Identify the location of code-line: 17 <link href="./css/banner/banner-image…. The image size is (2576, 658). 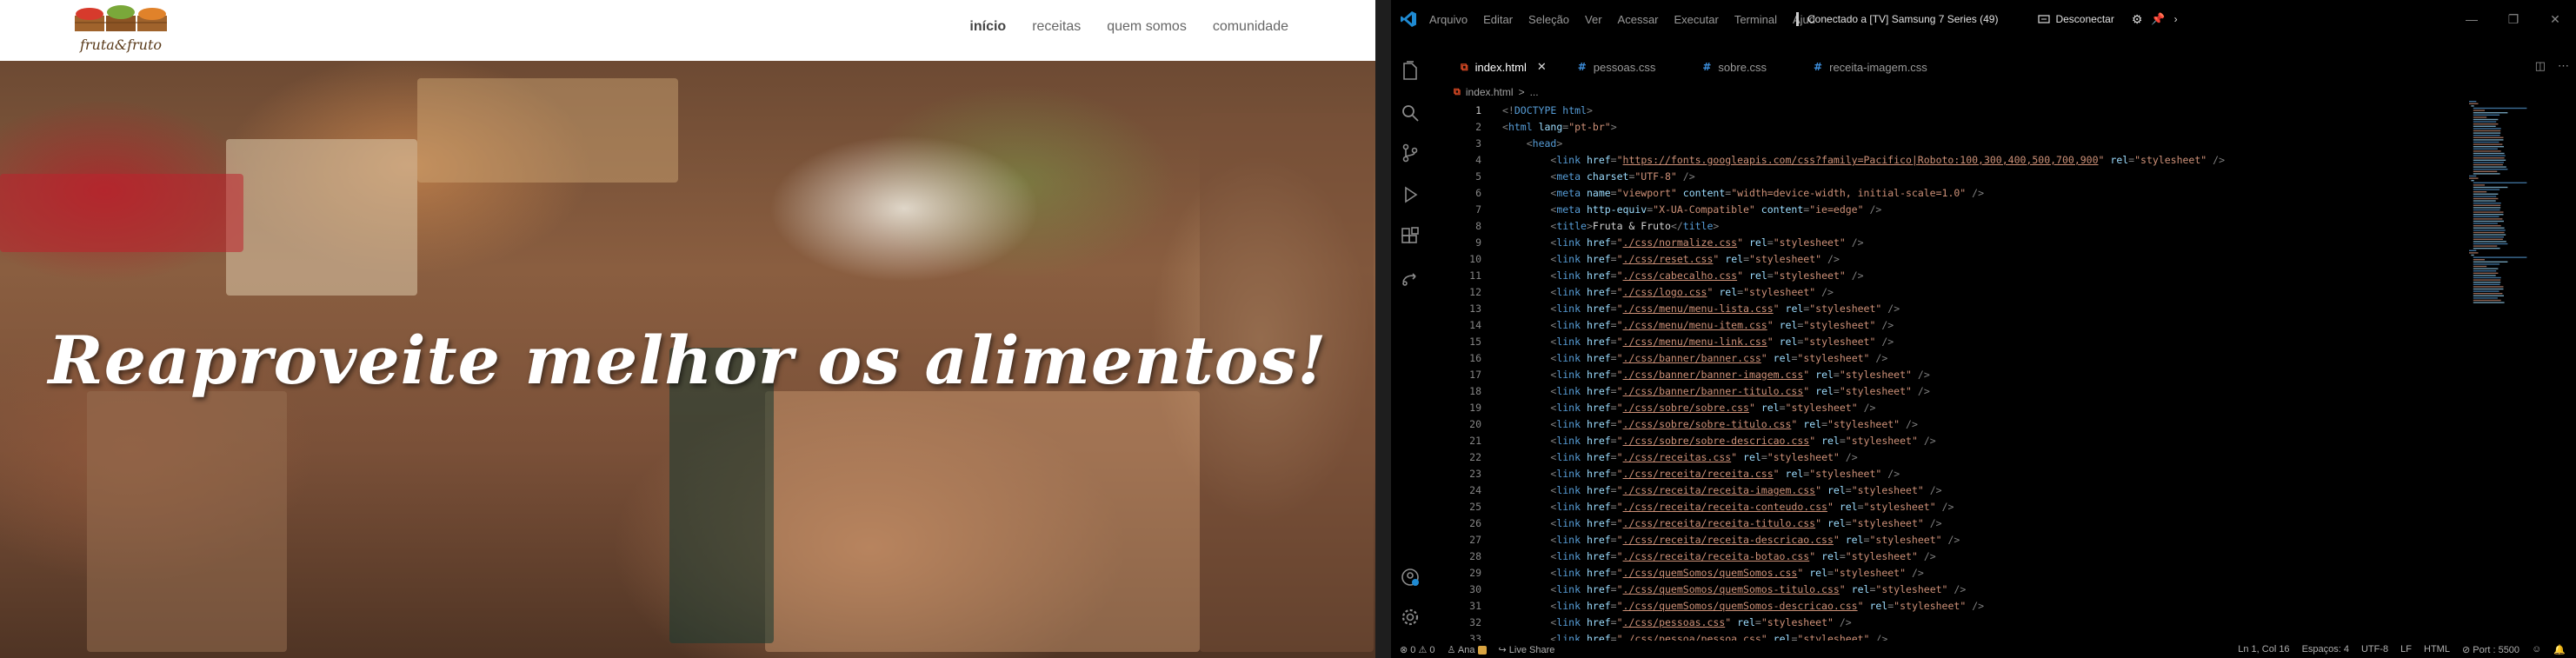
(1981, 375).